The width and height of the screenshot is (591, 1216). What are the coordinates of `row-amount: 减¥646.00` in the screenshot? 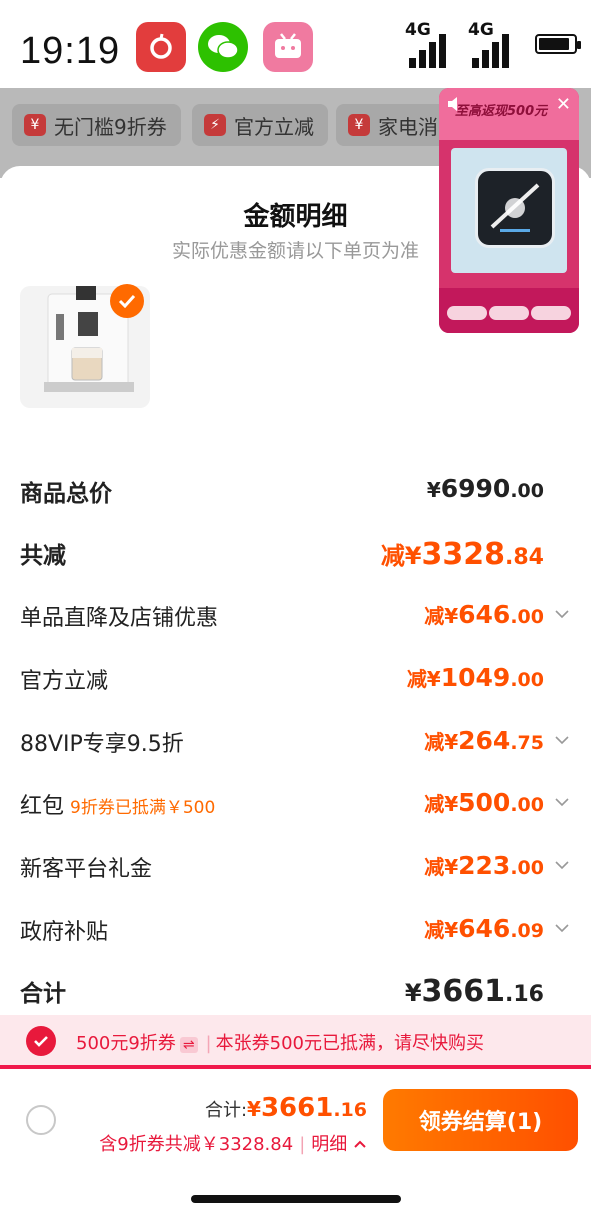 It's located at (484, 614).